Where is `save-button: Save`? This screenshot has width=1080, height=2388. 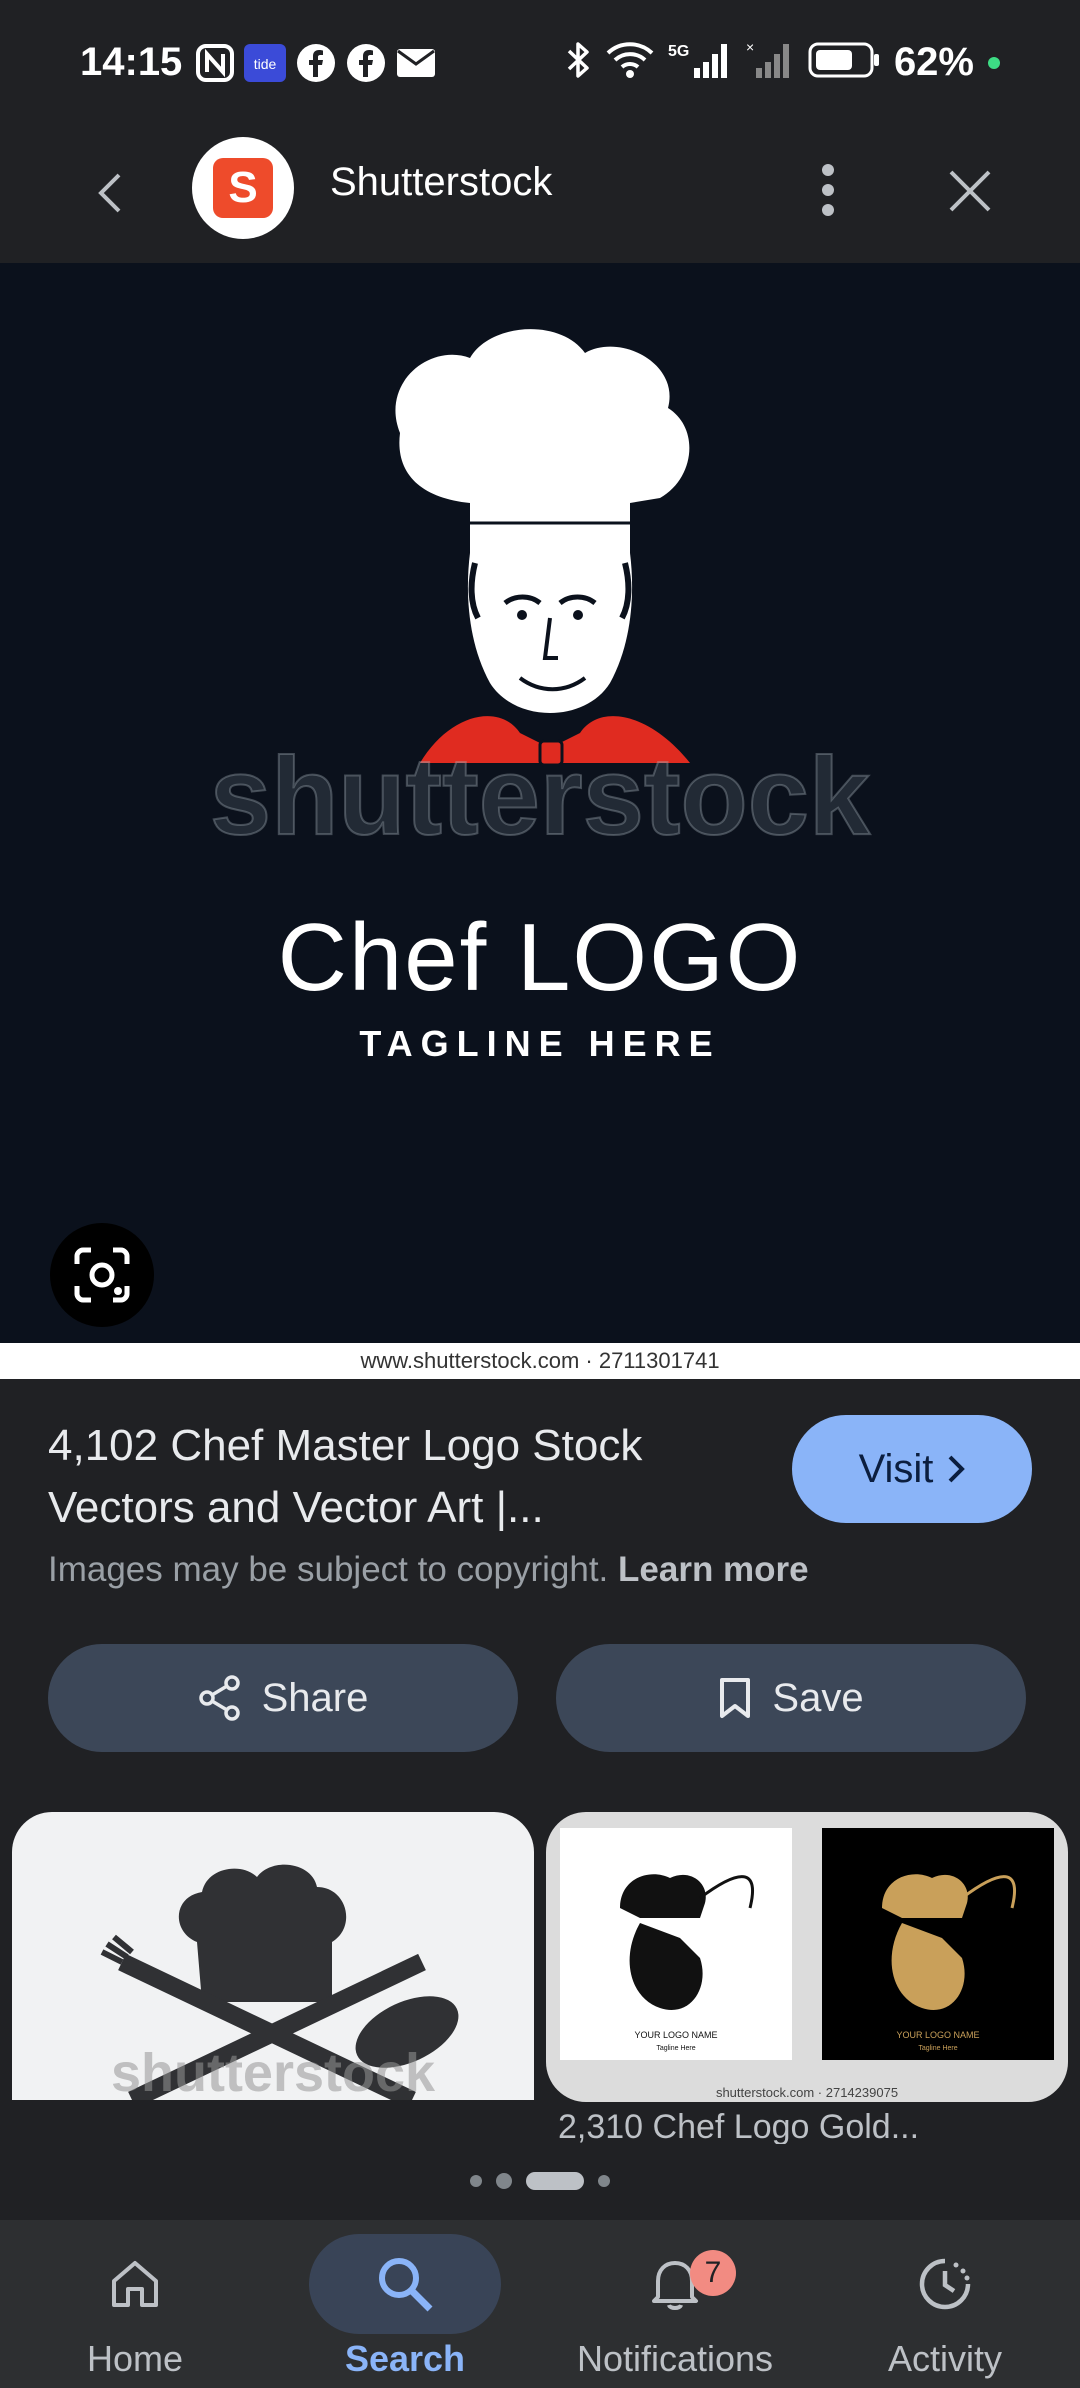 save-button: Save is located at coordinates (791, 1698).